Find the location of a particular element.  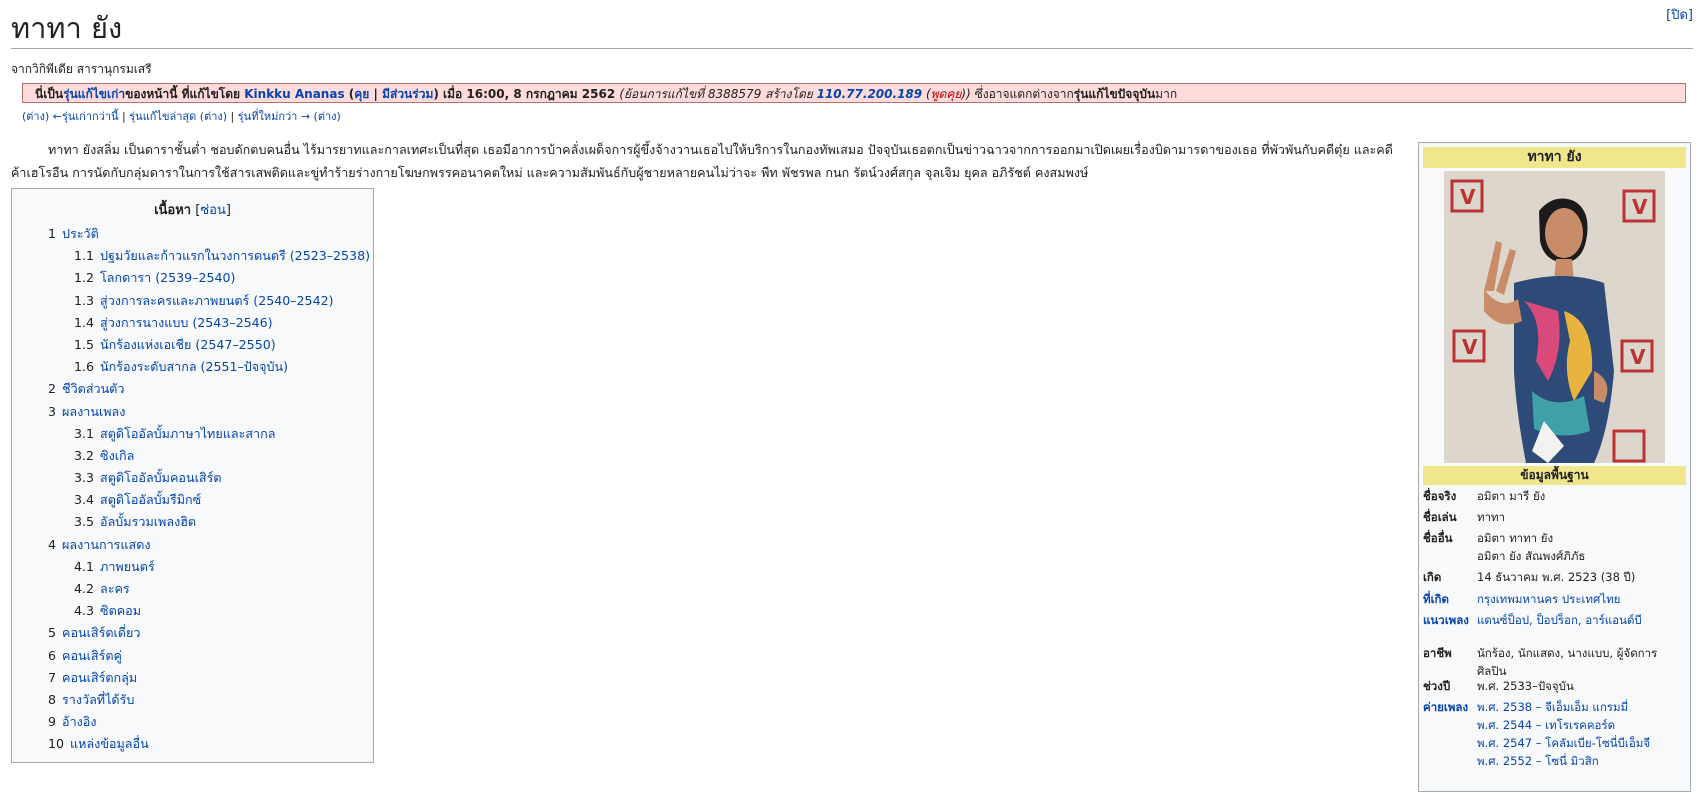

toc-item-link: สตูดิโออัลบั้มคอนเสิร์ต is located at coordinates (160, 477).